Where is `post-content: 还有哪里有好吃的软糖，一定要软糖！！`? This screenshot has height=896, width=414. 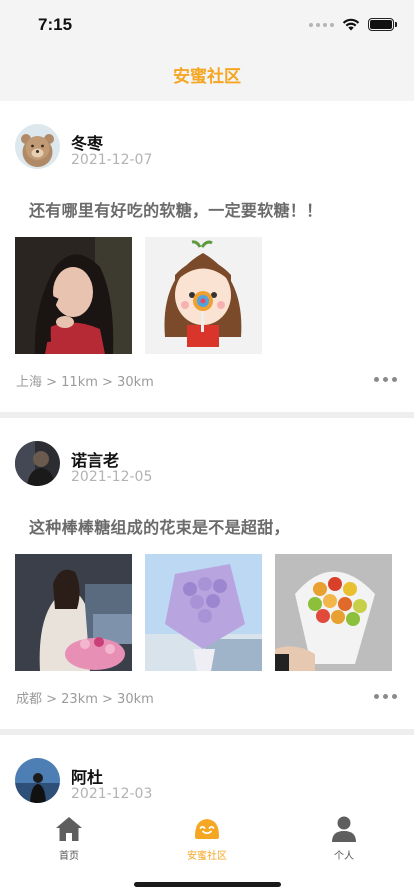
post-content: 还有哪里有好吃的软糖，一定要软糖！！ is located at coordinates (176, 210).